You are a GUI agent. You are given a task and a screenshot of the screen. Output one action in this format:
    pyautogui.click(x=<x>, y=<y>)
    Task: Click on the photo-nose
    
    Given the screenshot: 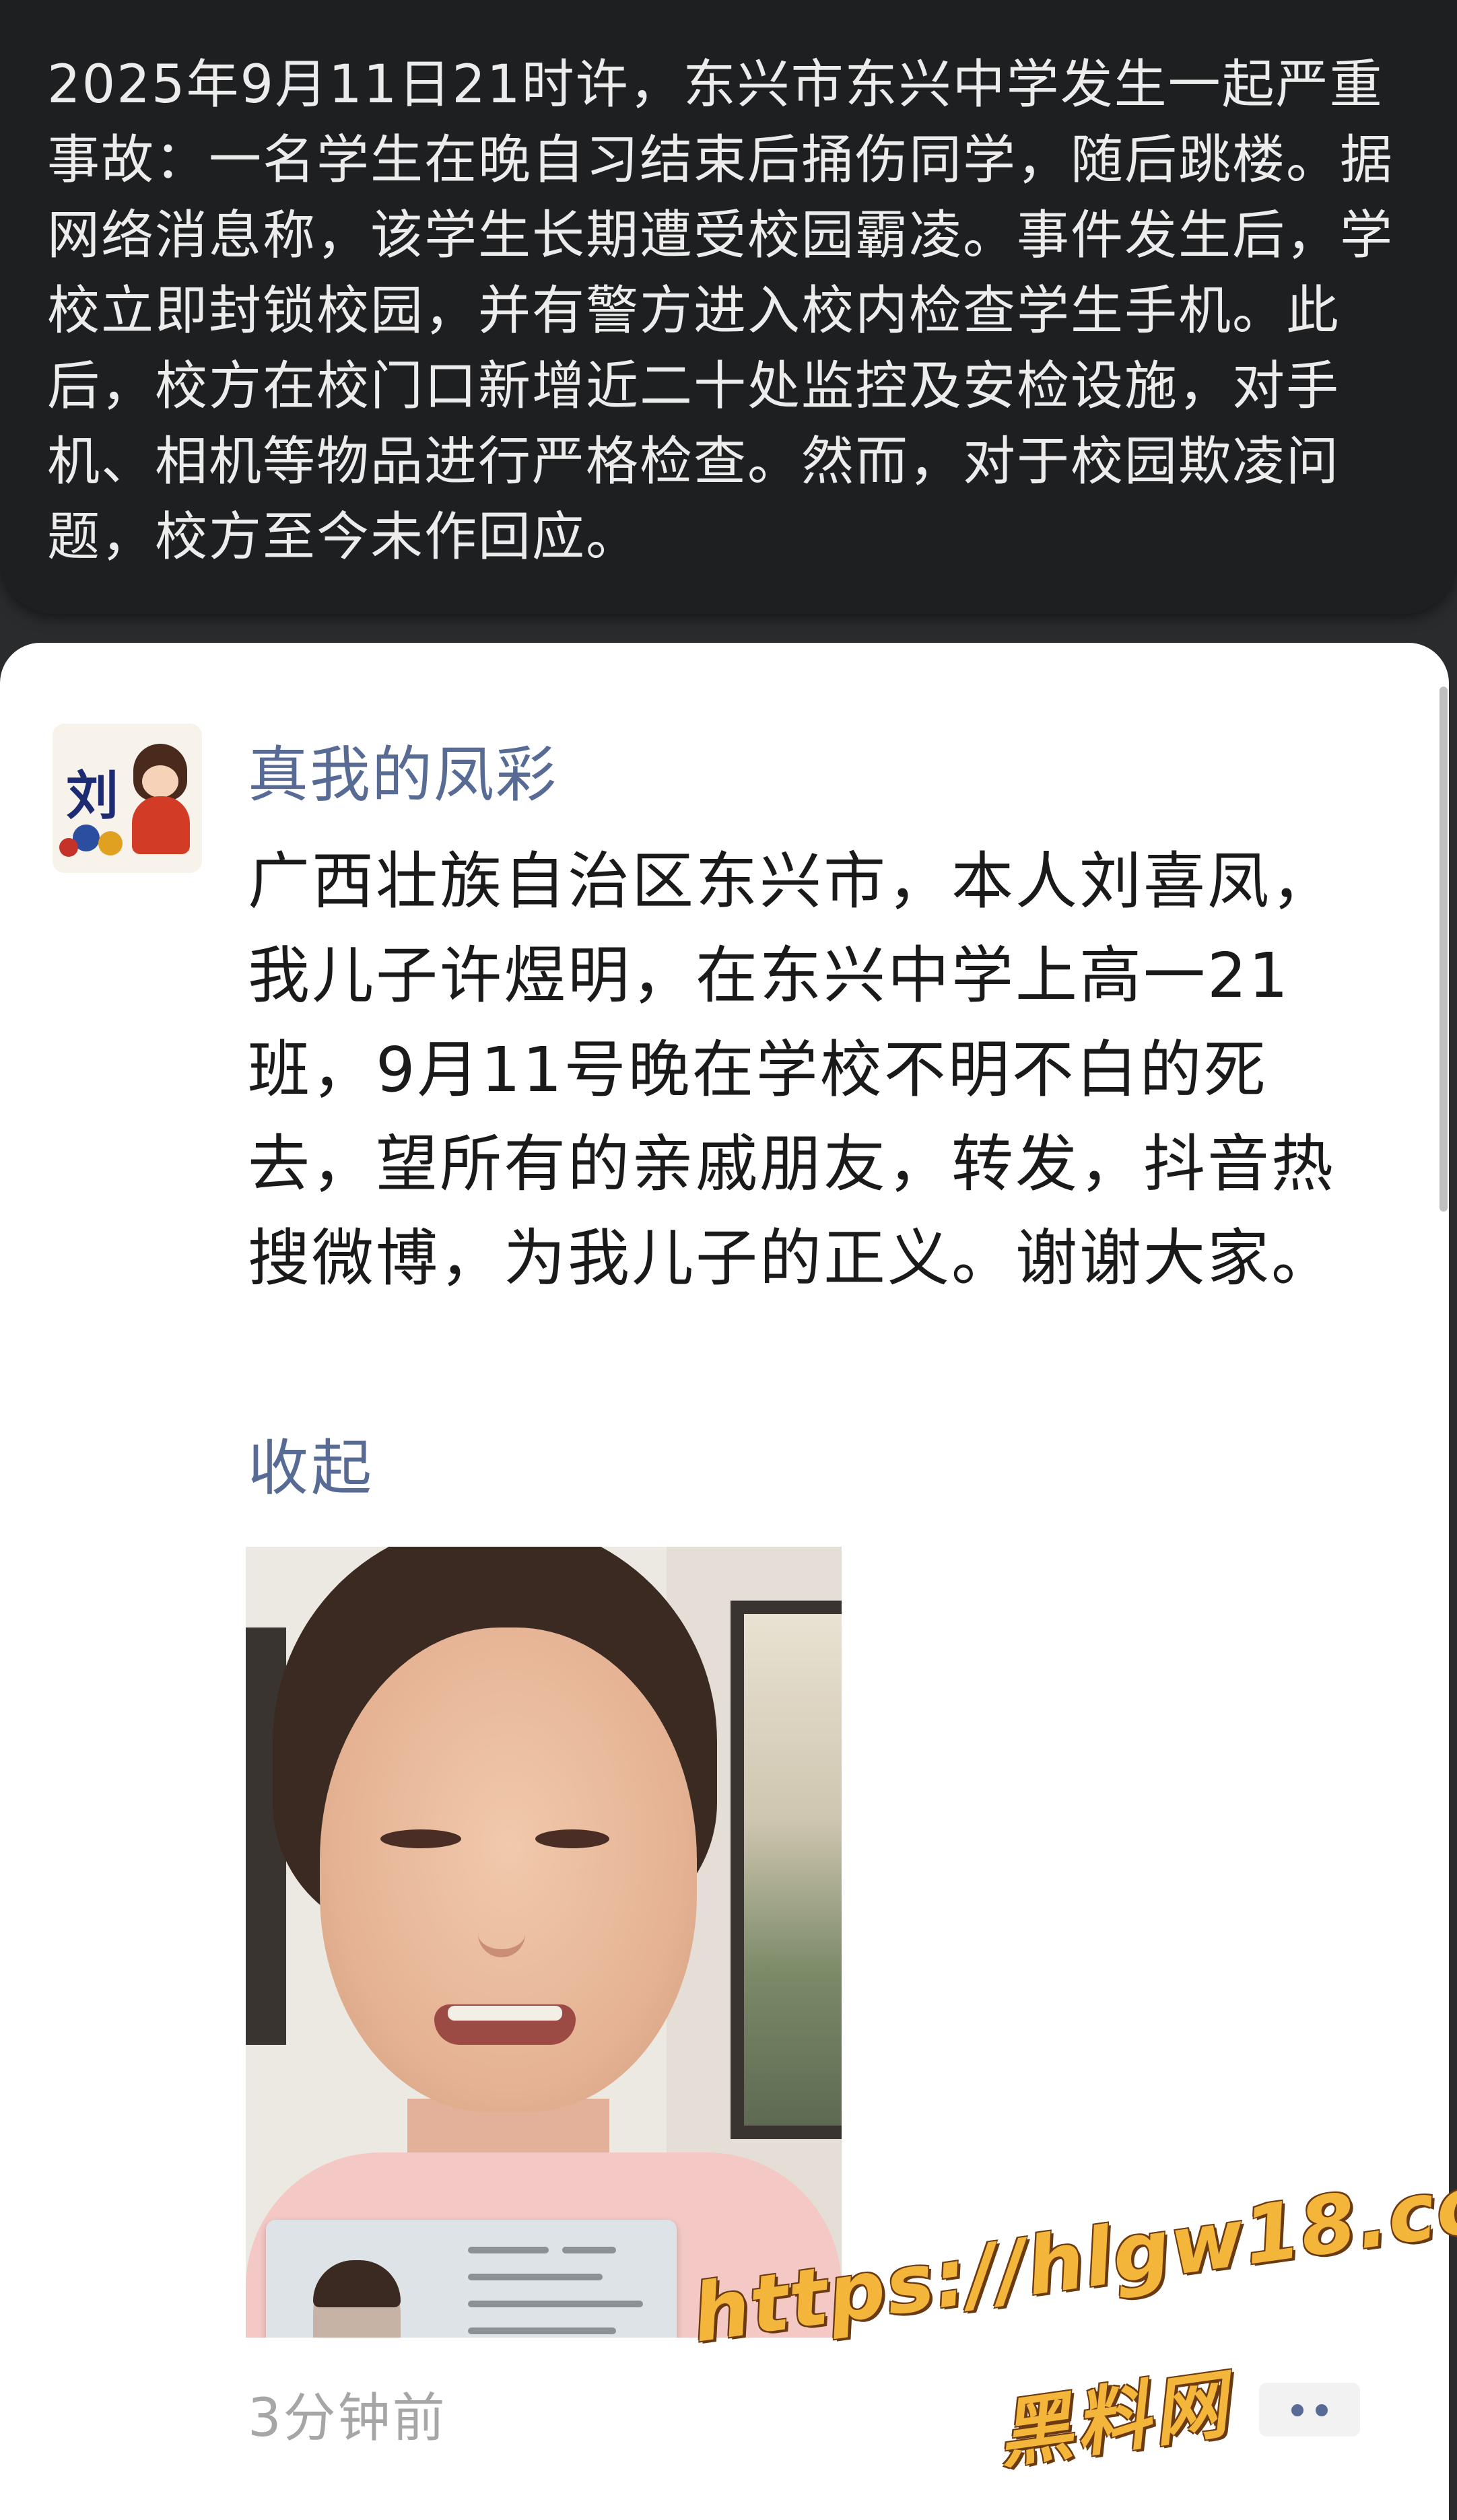 What is the action you would take?
    pyautogui.click(x=502, y=1920)
    